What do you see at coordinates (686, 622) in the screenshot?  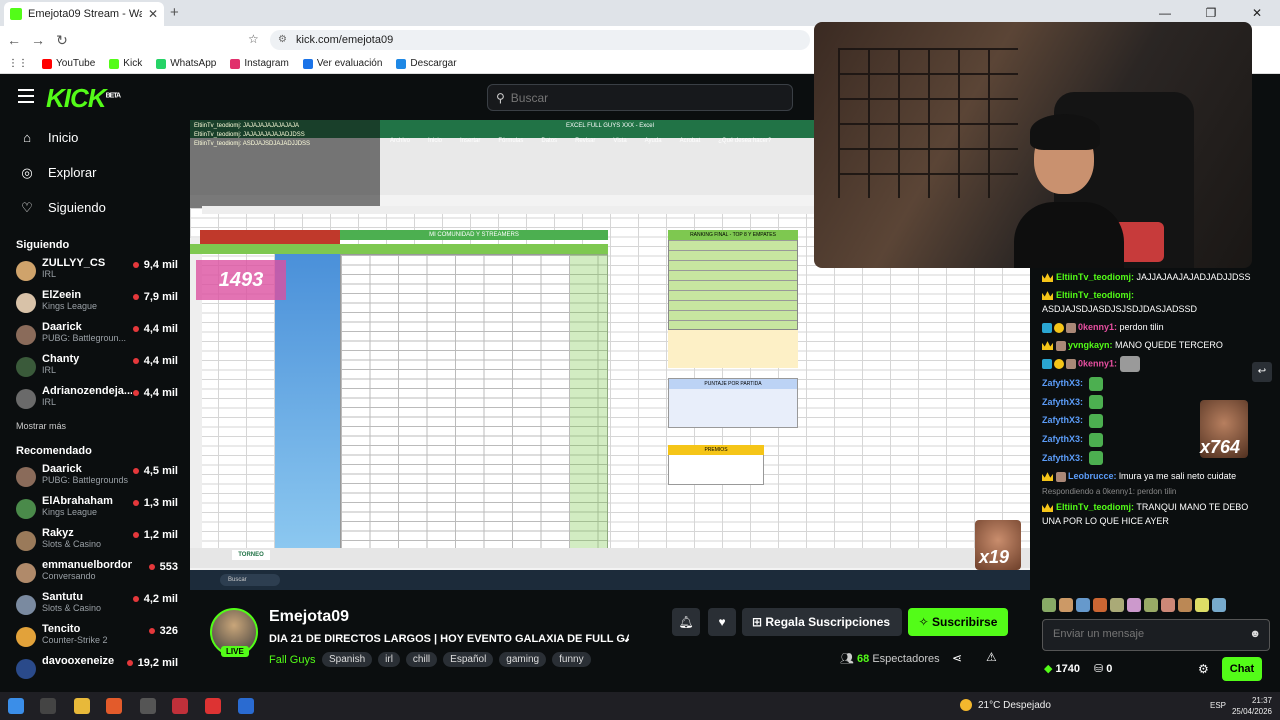 I see `bell-icon: 🔔︎` at bounding box center [686, 622].